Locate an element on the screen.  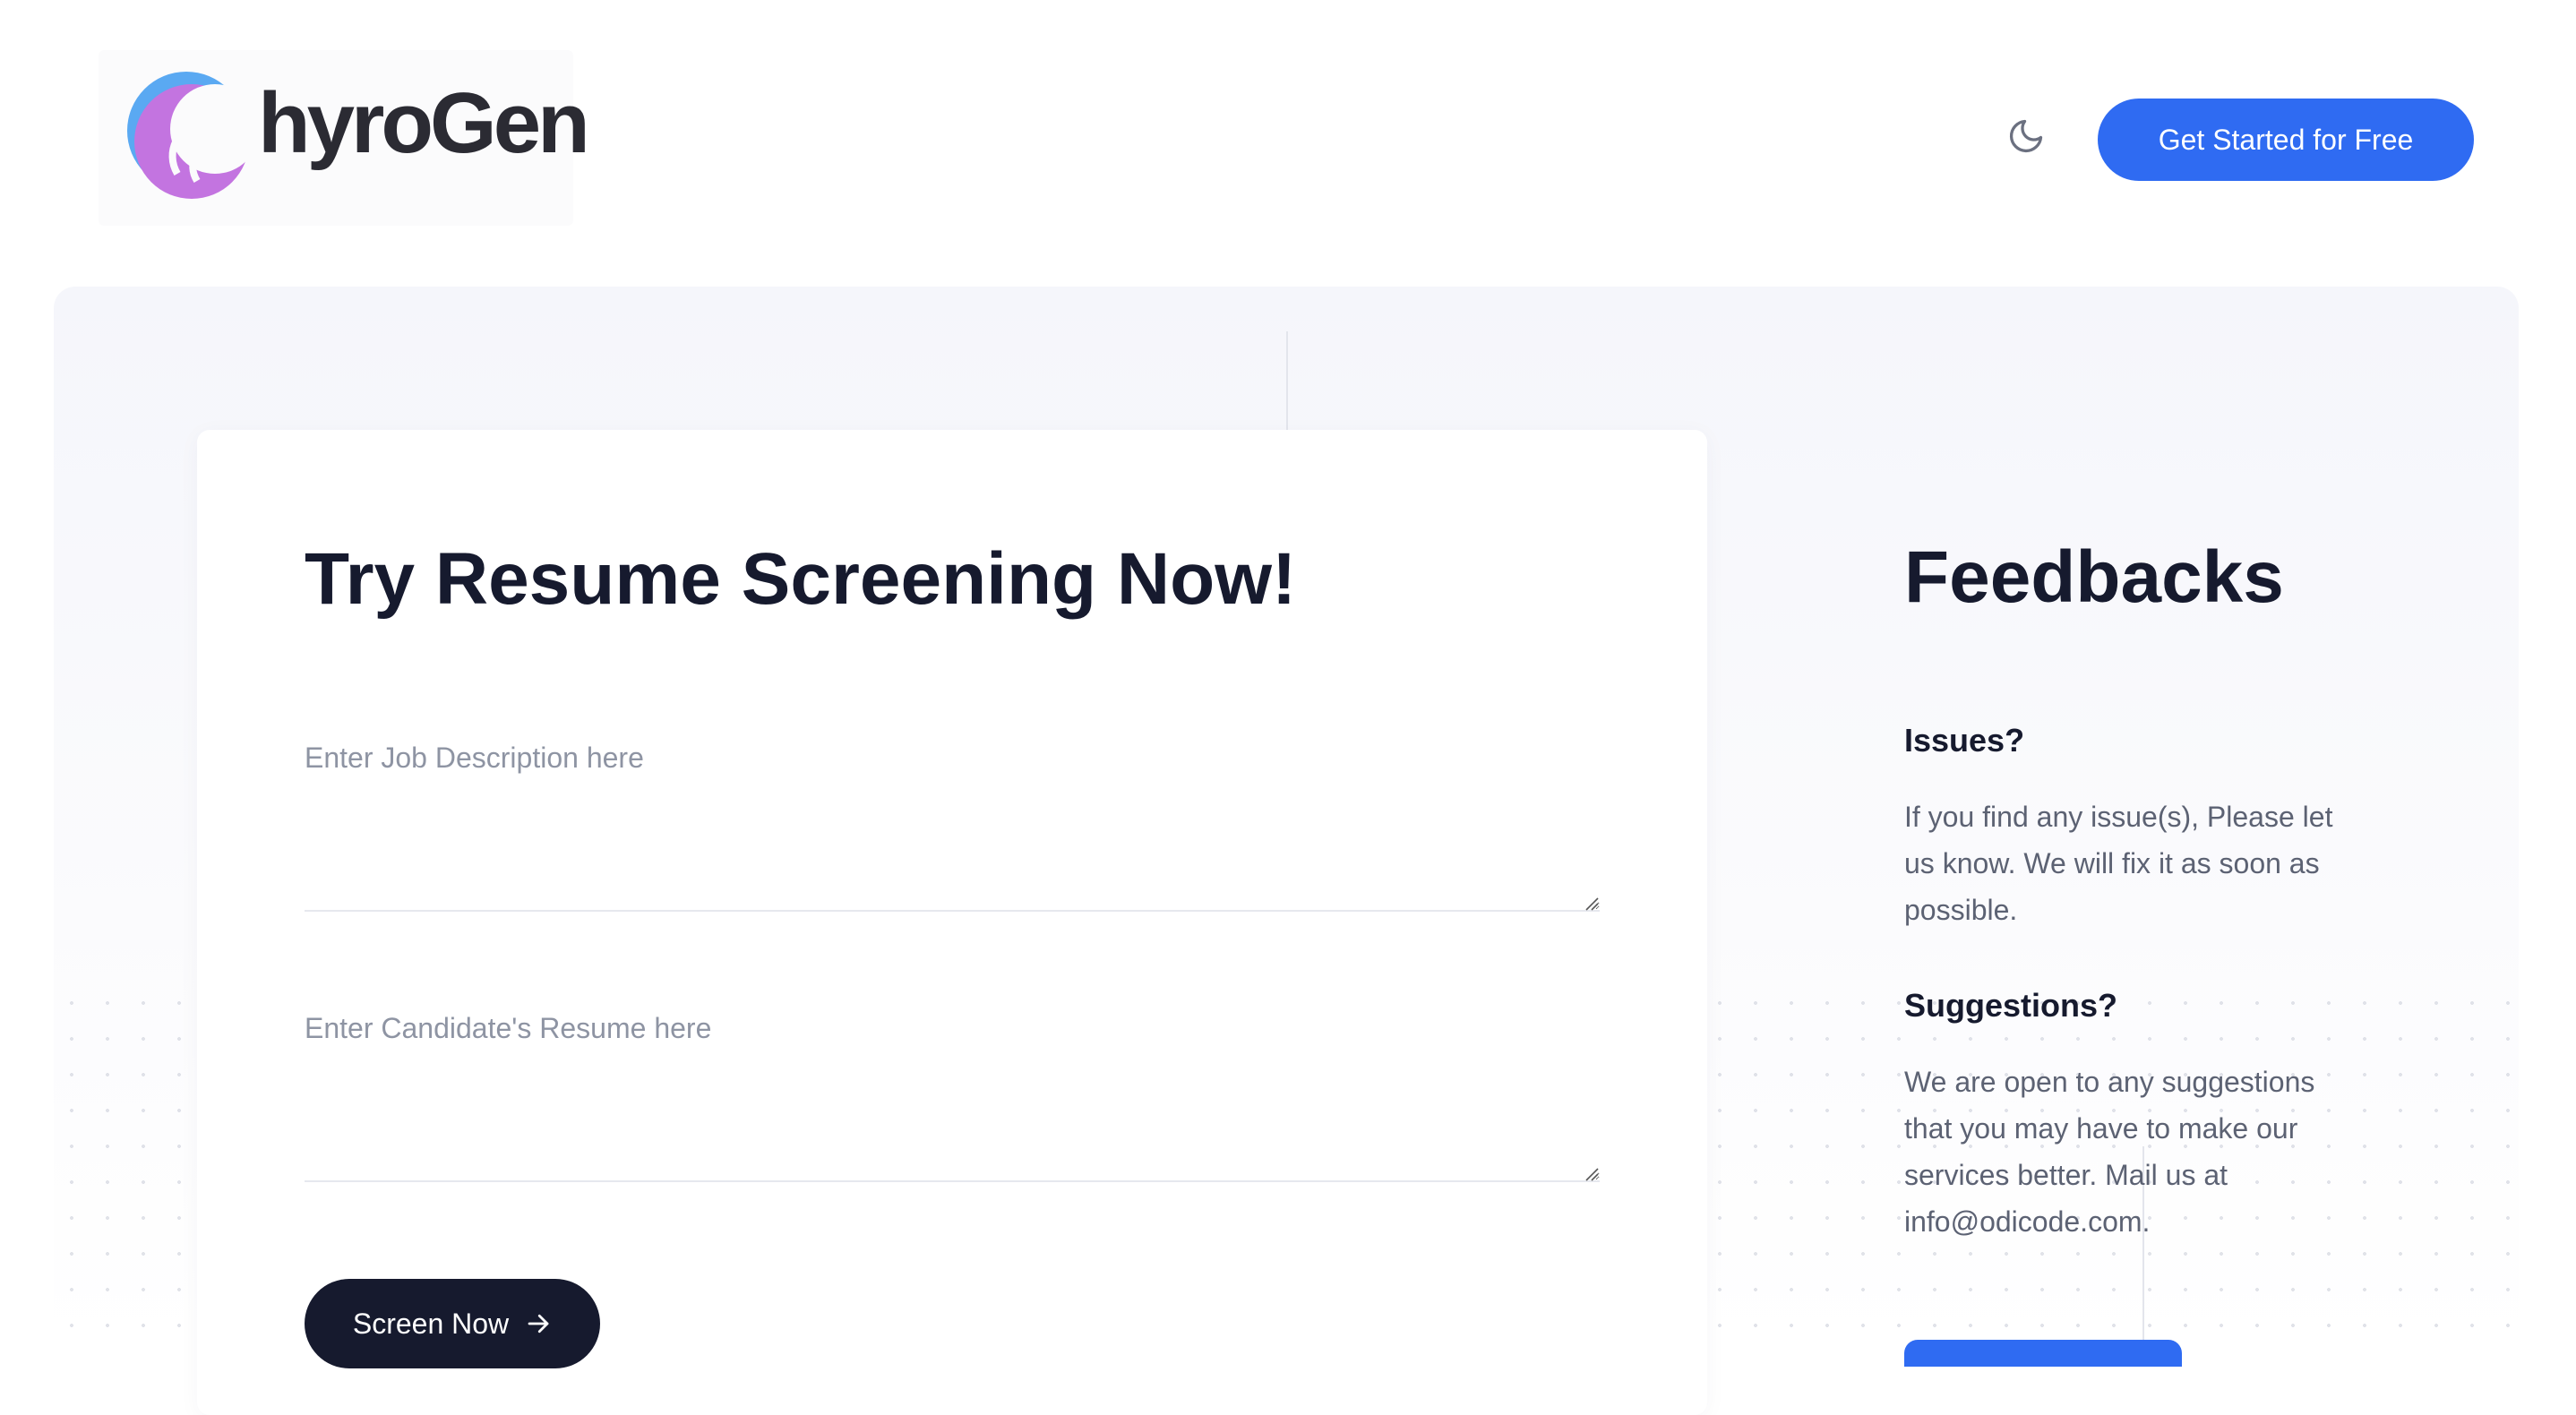
resume-input is located at coordinates (952, 1097).